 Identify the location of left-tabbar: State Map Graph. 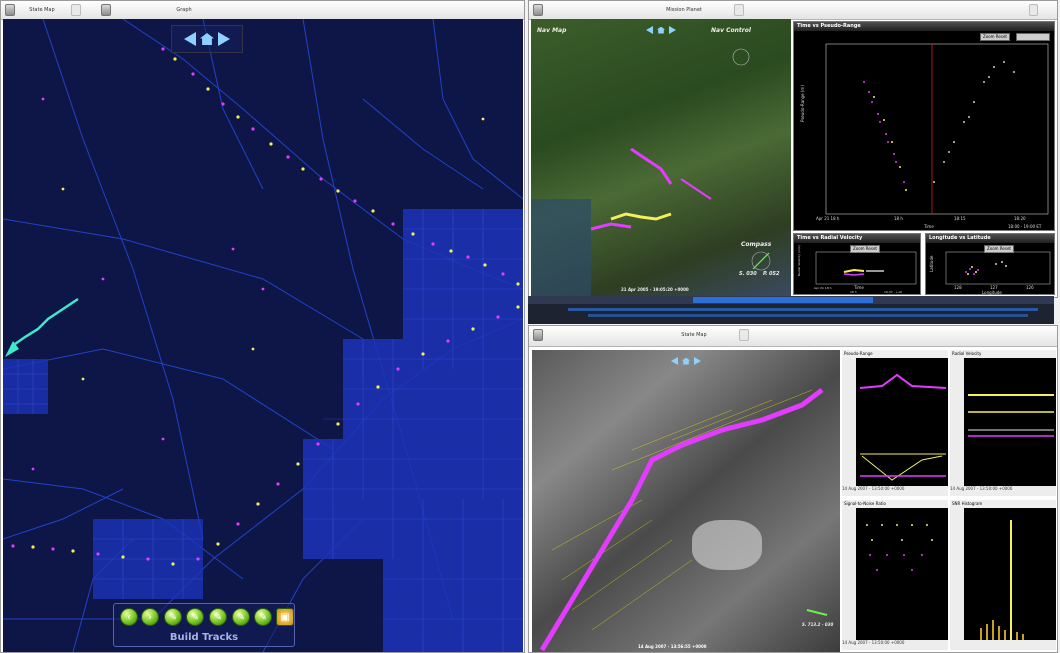
(262, 10).